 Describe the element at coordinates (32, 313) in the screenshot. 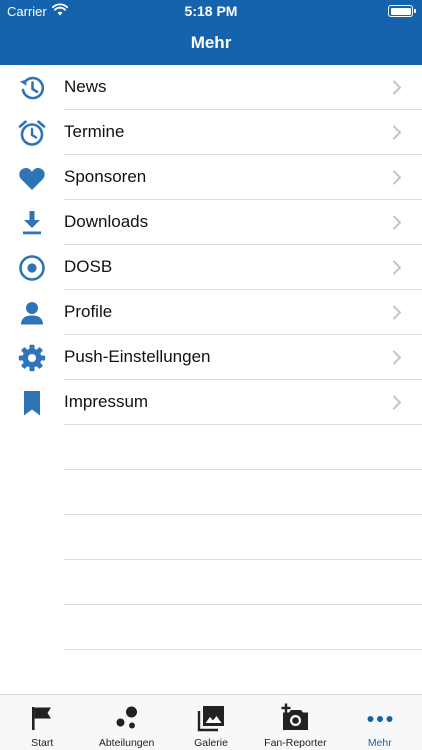

I see `person-icon` at that location.